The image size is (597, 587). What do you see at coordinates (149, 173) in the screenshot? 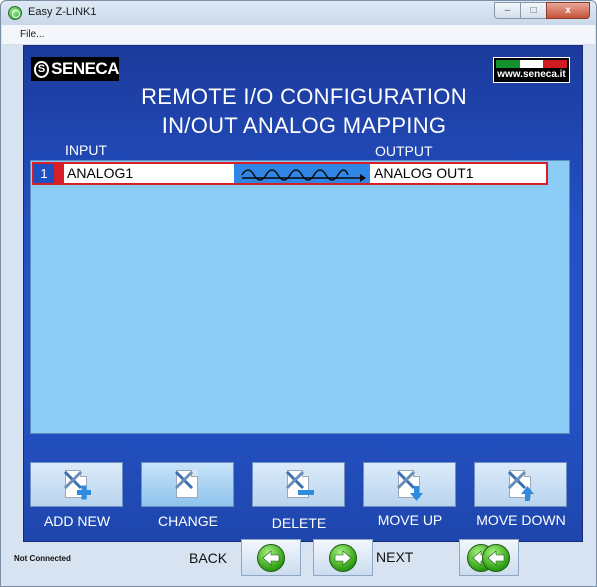
I see `mapping-input: ANALOG1` at bounding box center [149, 173].